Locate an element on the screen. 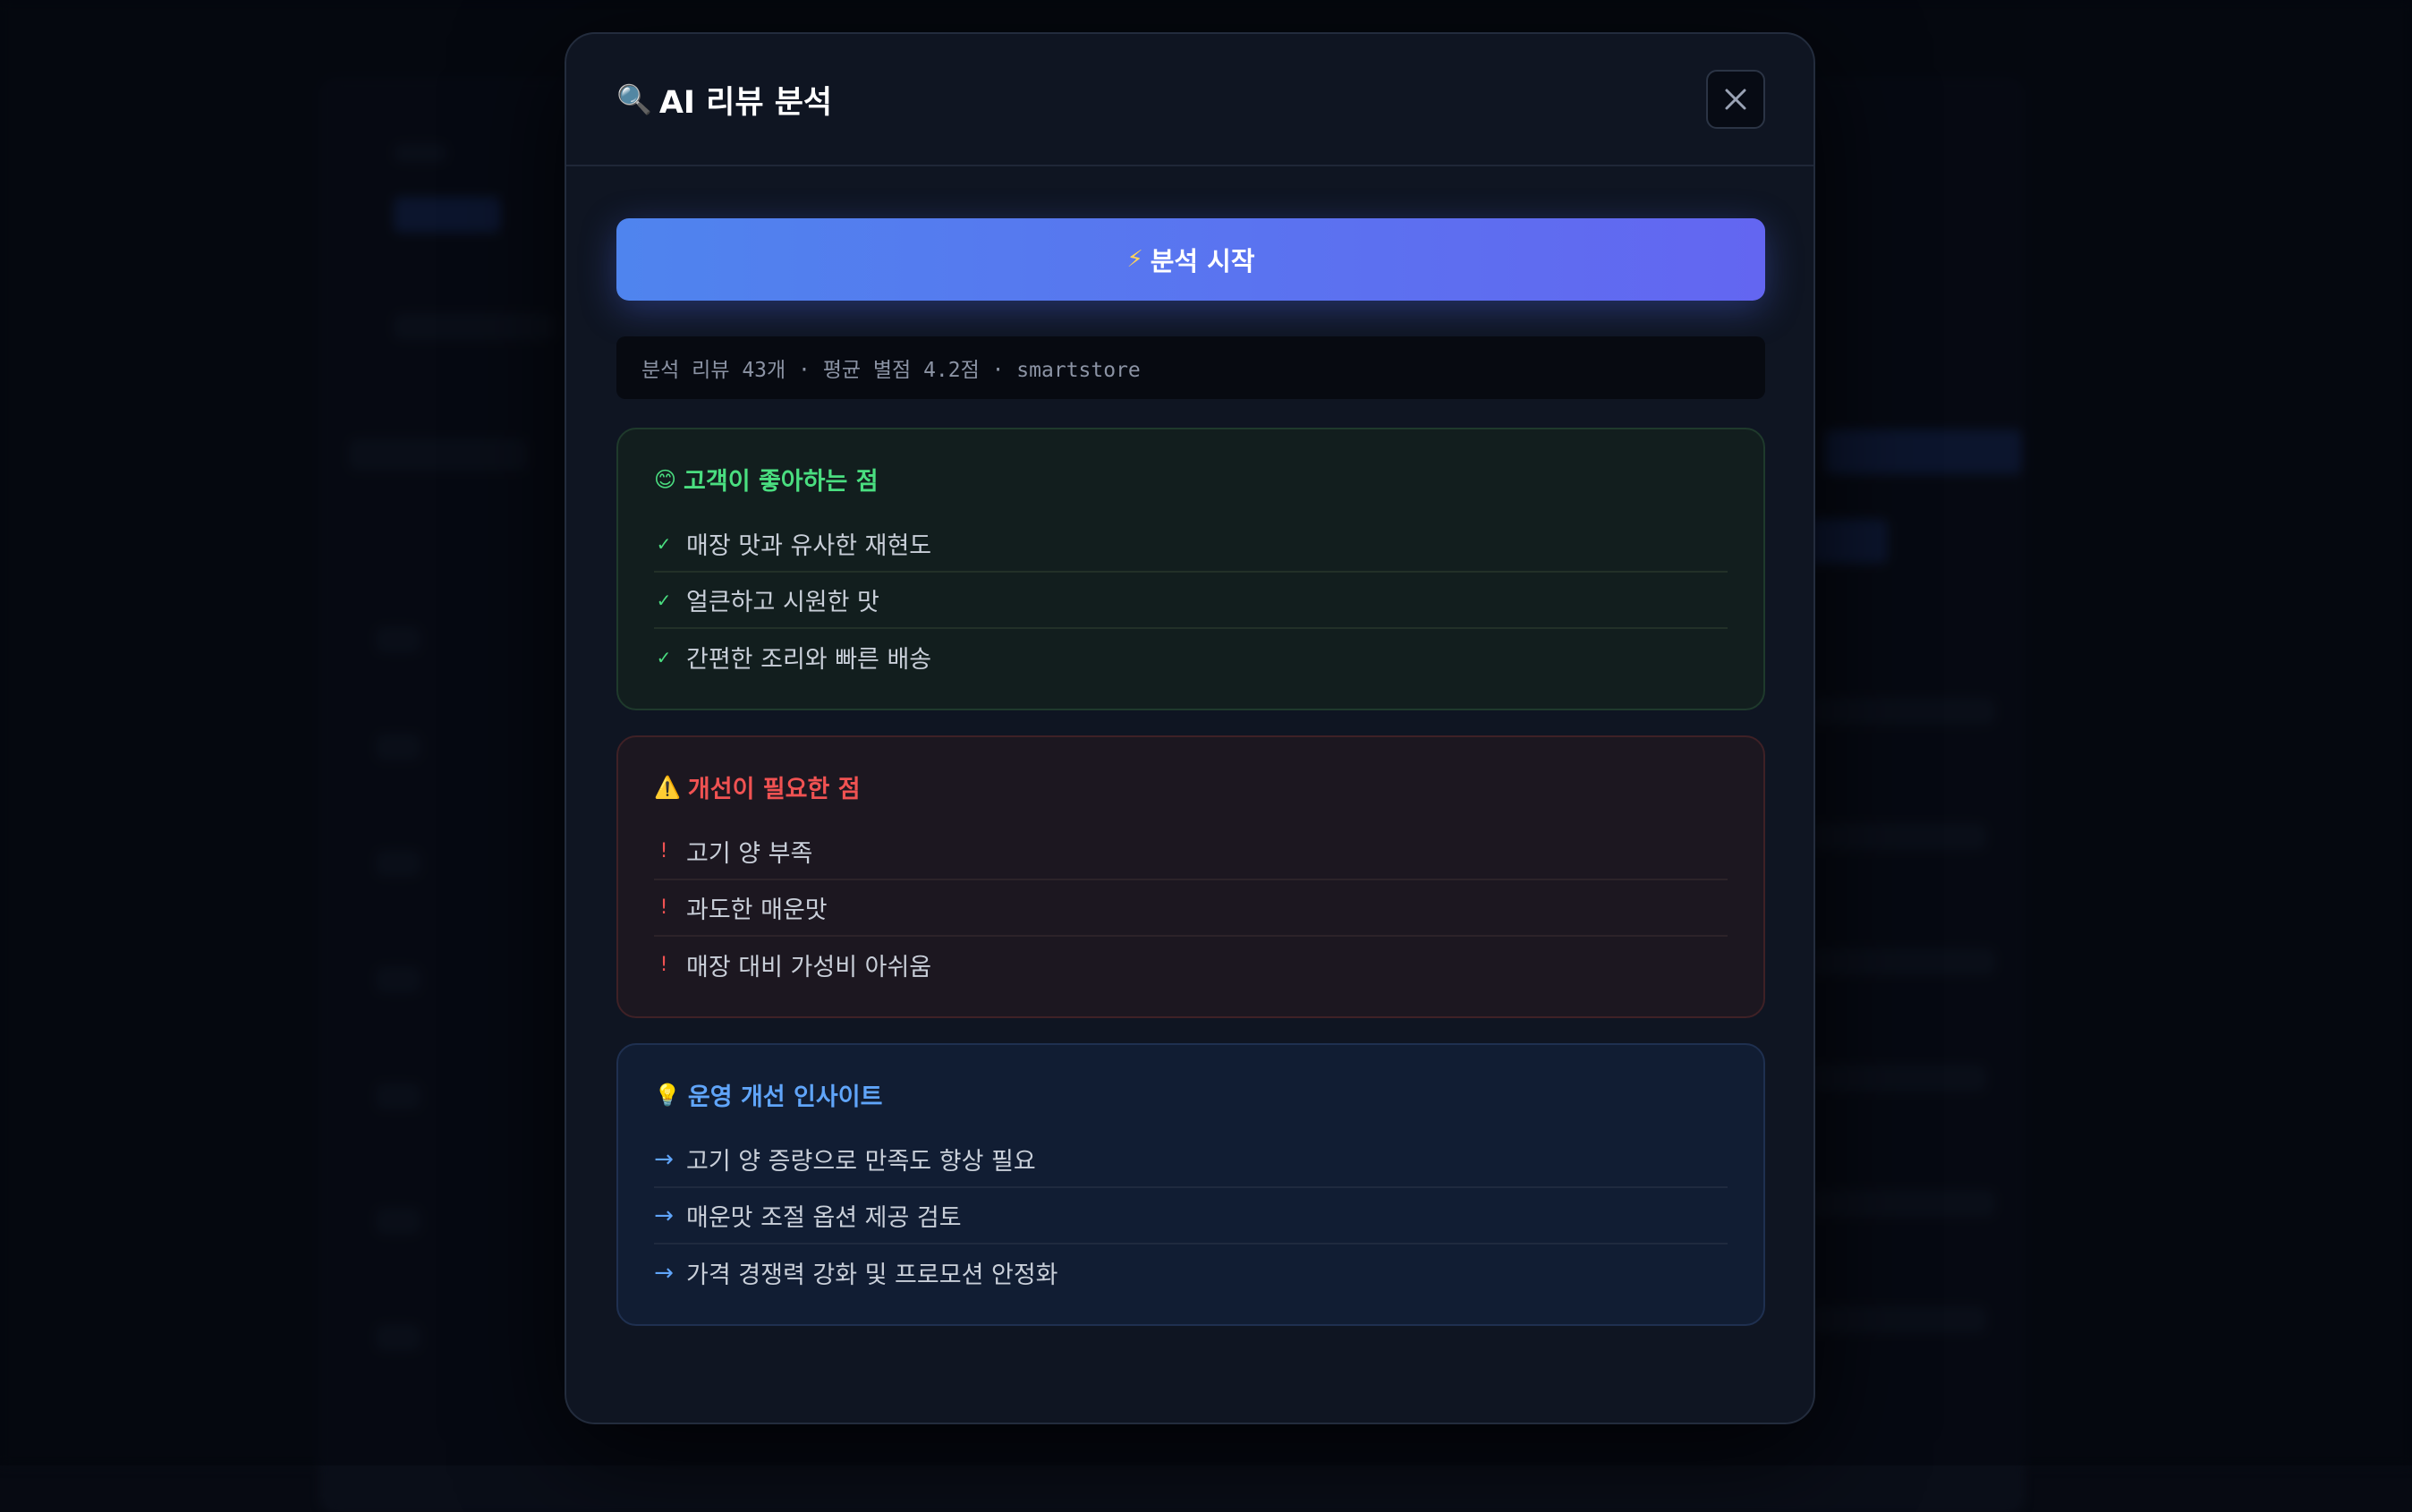 The image size is (2412, 1512). modal-title-text: AI 리뷰 분석 is located at coordinates (745, 100).